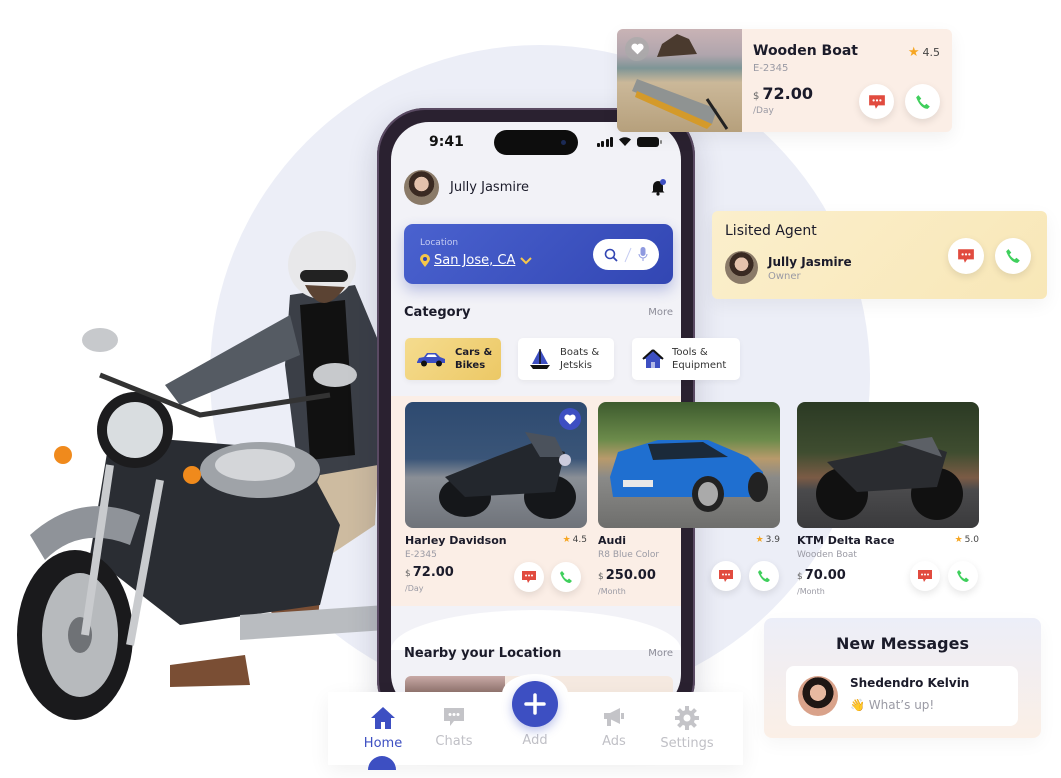  Describe the element at coordinates (383, 743) in the screenshot. I see `nav-label: Home` at that location.